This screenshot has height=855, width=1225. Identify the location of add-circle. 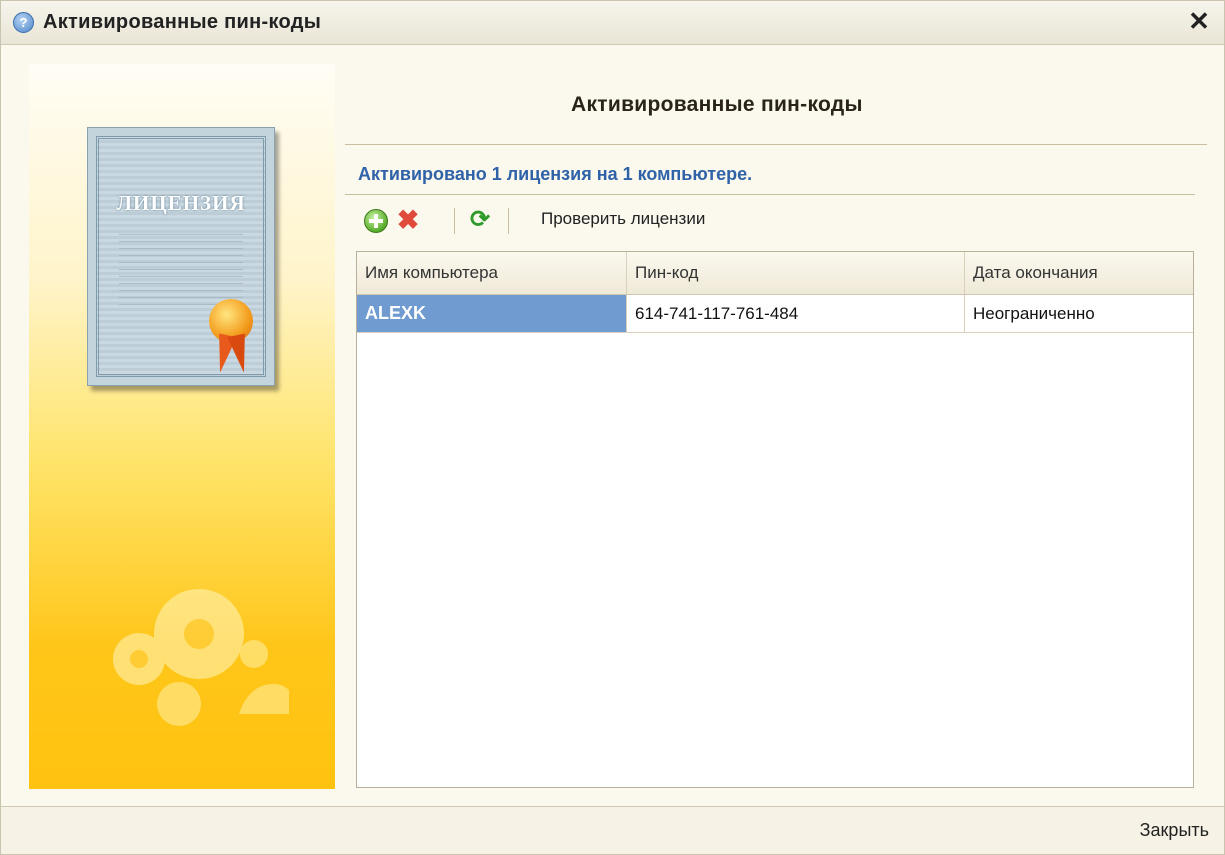
(376, 221).